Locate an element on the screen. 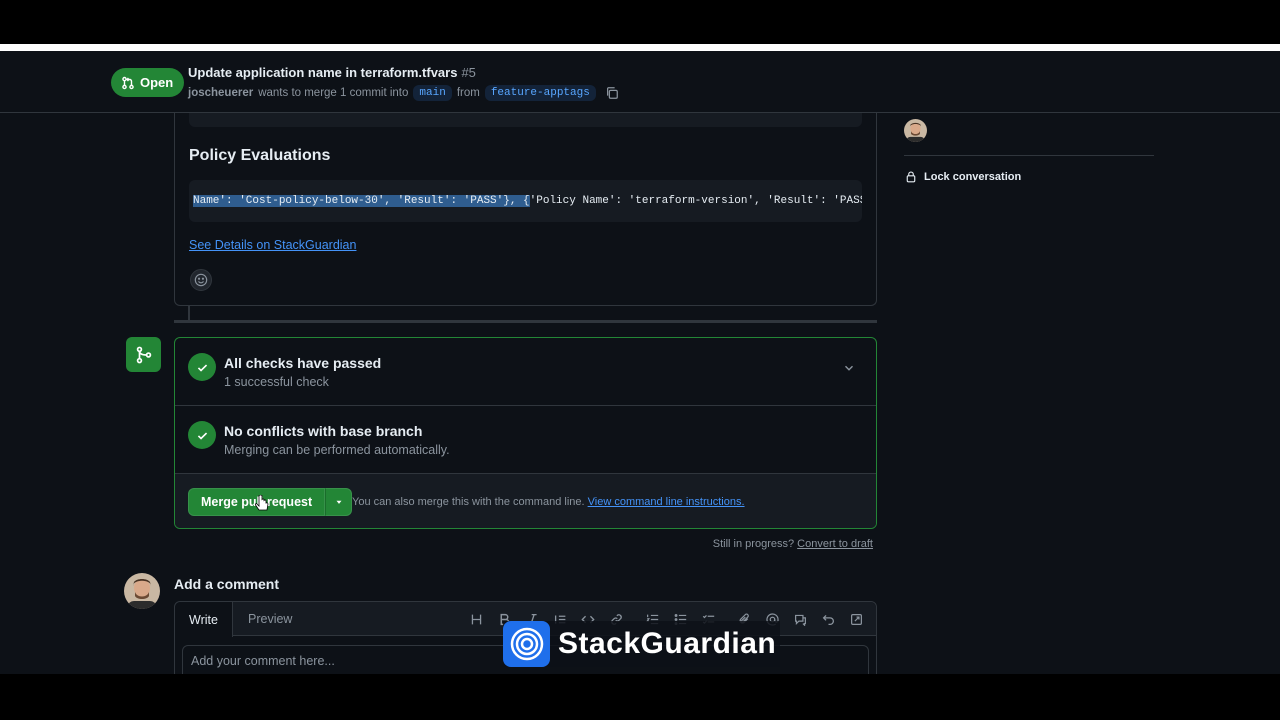 Image resolution: width=1280 pixels, height=720 pixels. checks-subtitle: 1 successful check is located at coordinates (276, 382).